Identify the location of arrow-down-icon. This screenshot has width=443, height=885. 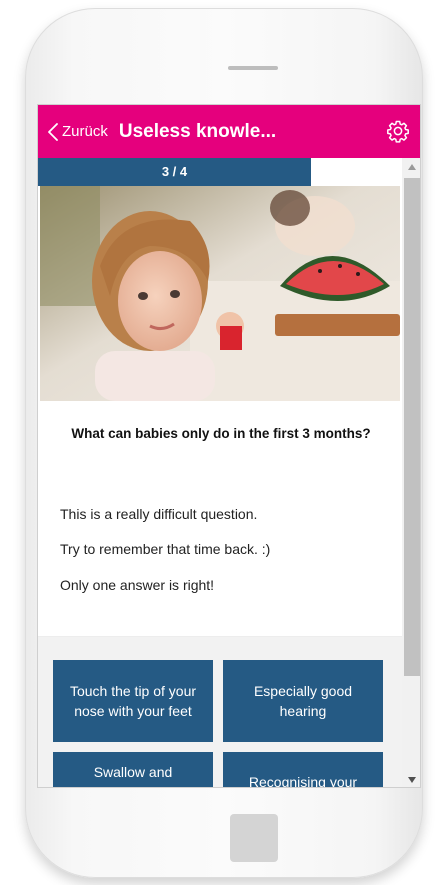
(412, 780).